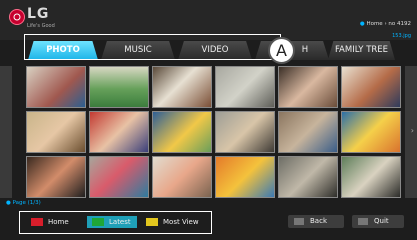 The height and width of the screenshot is (240, 417). What do you see at coordinates (38, 14) in the screenshot?
I see `brand-name: LG` at bounding box center [38, 14].